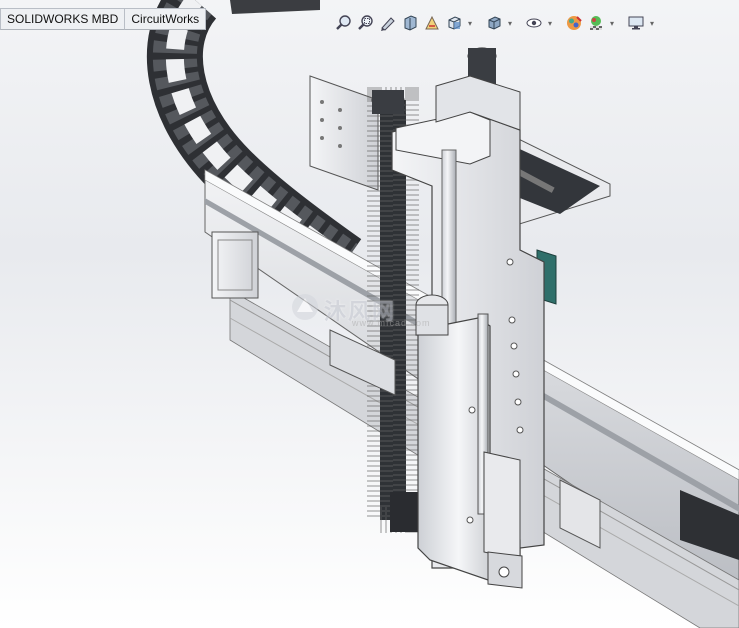 Image resolution: width=739 pixels, height=628 pixels. Describe the element at coordinates (410, 23) in the screenshot. I see `section-view-icon` at that location.